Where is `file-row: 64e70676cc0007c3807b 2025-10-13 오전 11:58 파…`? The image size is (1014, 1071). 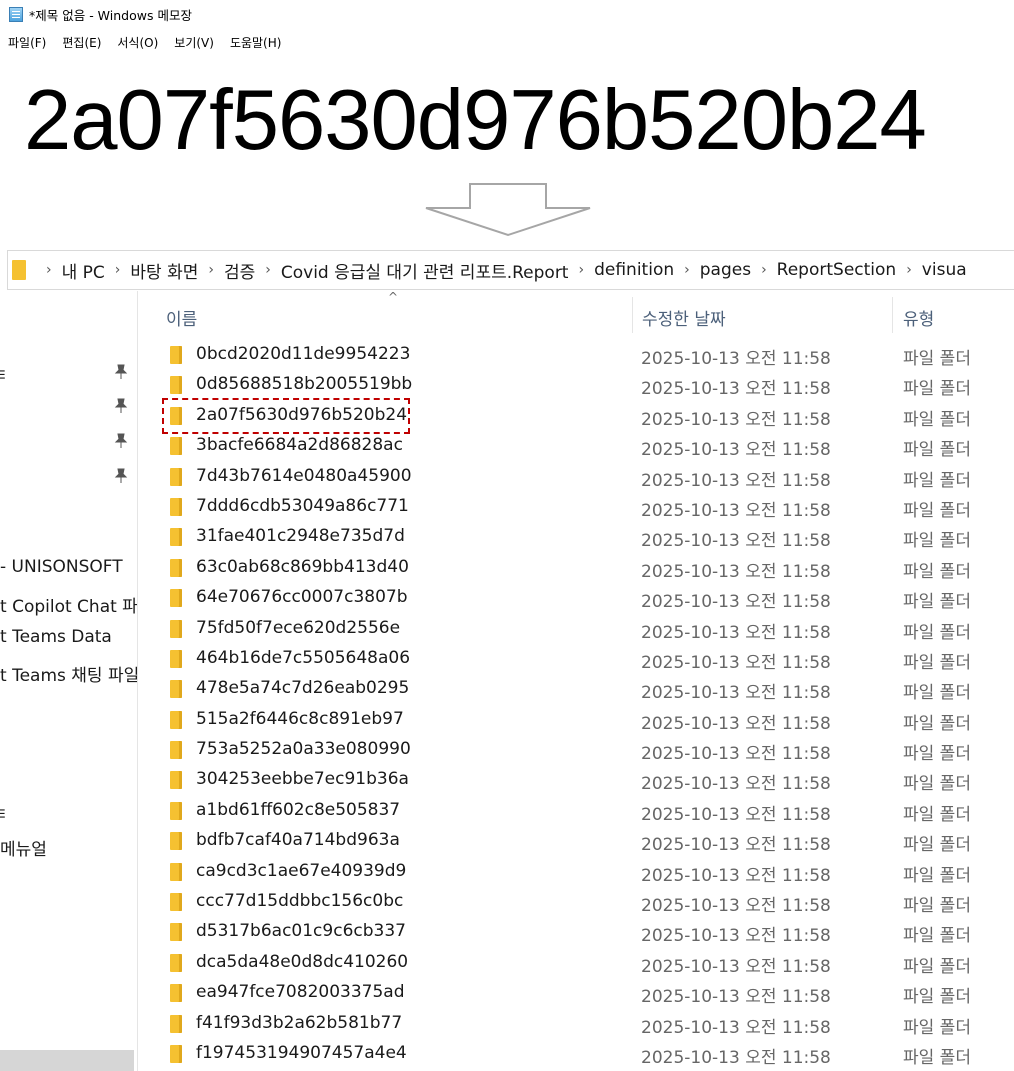 file-row: 64e70676cc0007c3807b 2025-10-13 오전 11:58 파… is located at coordinates (576, 598).